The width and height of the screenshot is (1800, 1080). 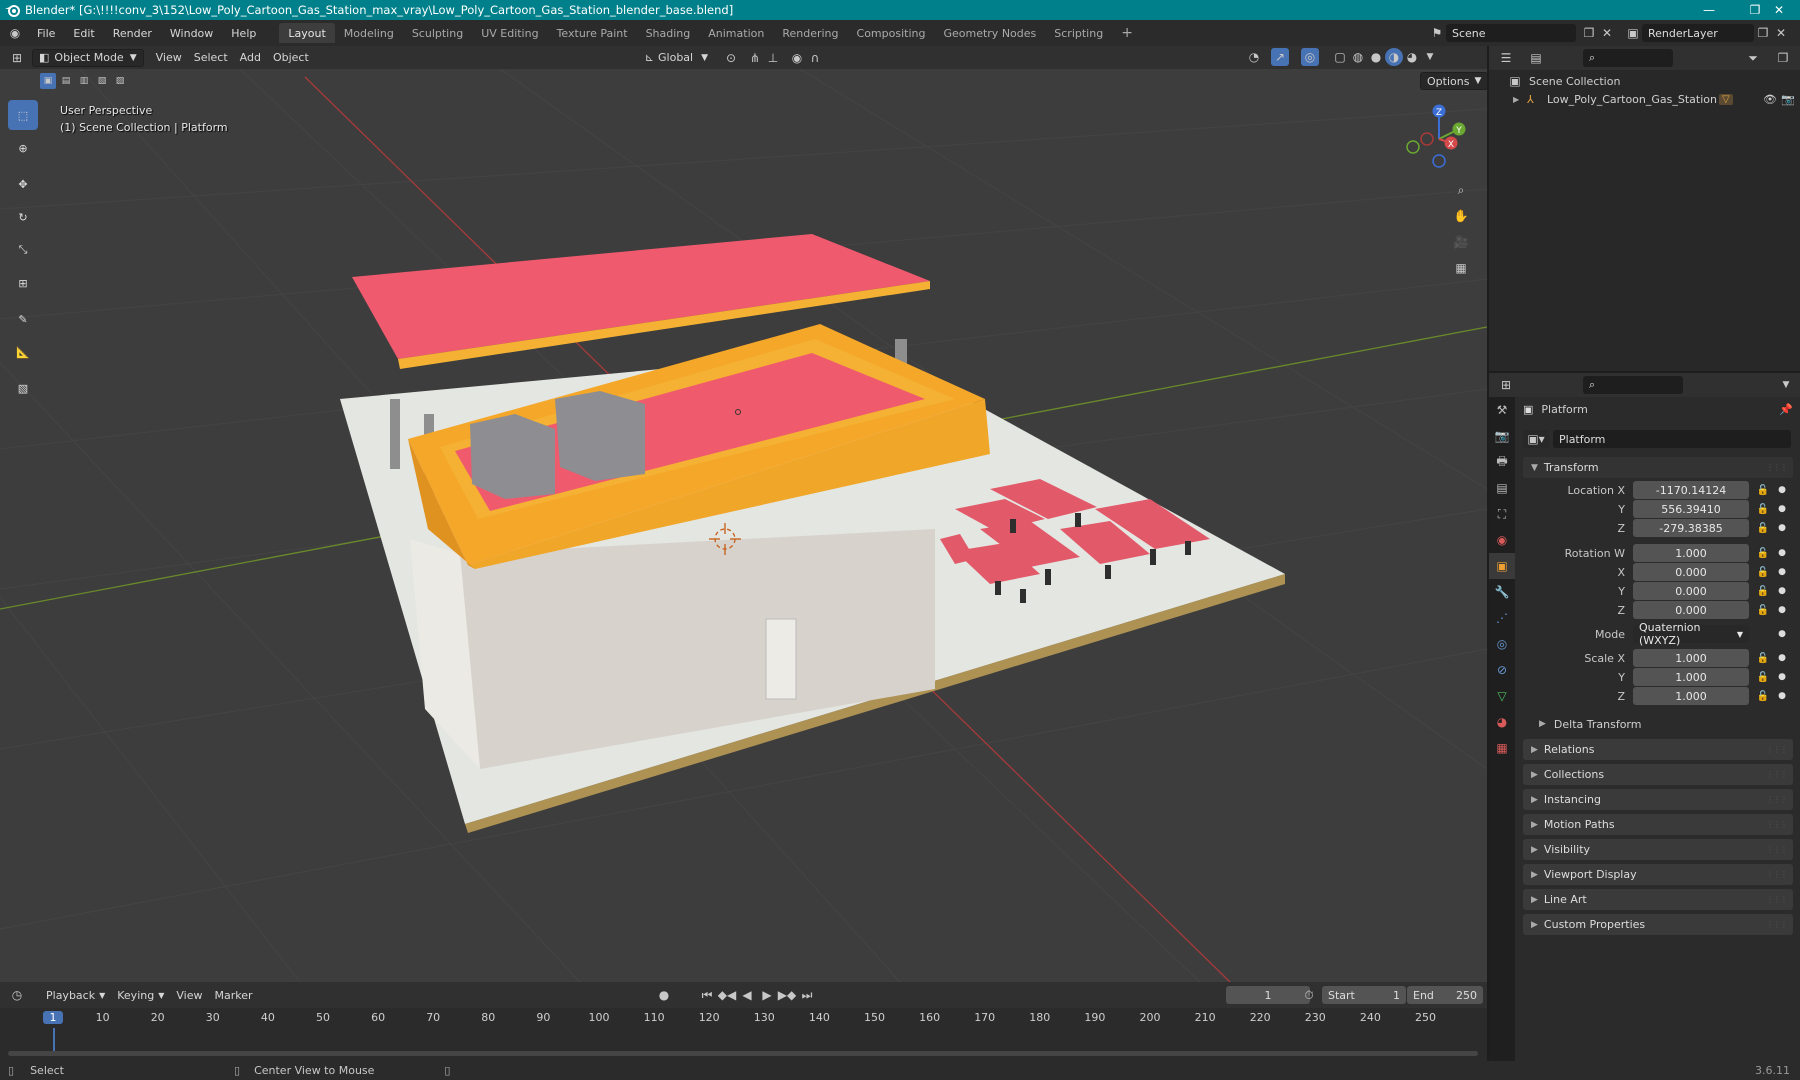 What do you see at coordinates (1502, 644) in the screenshot?
I see `physics-tab-icon: ◎` at bounding box center [1502, 644].